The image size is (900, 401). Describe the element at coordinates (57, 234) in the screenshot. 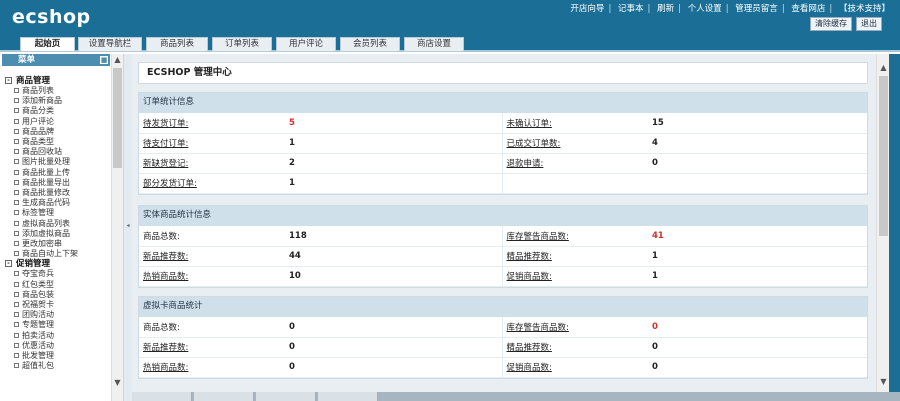

I see `sidebar-item-add-virtual: 添加虚拟商品` at that location.